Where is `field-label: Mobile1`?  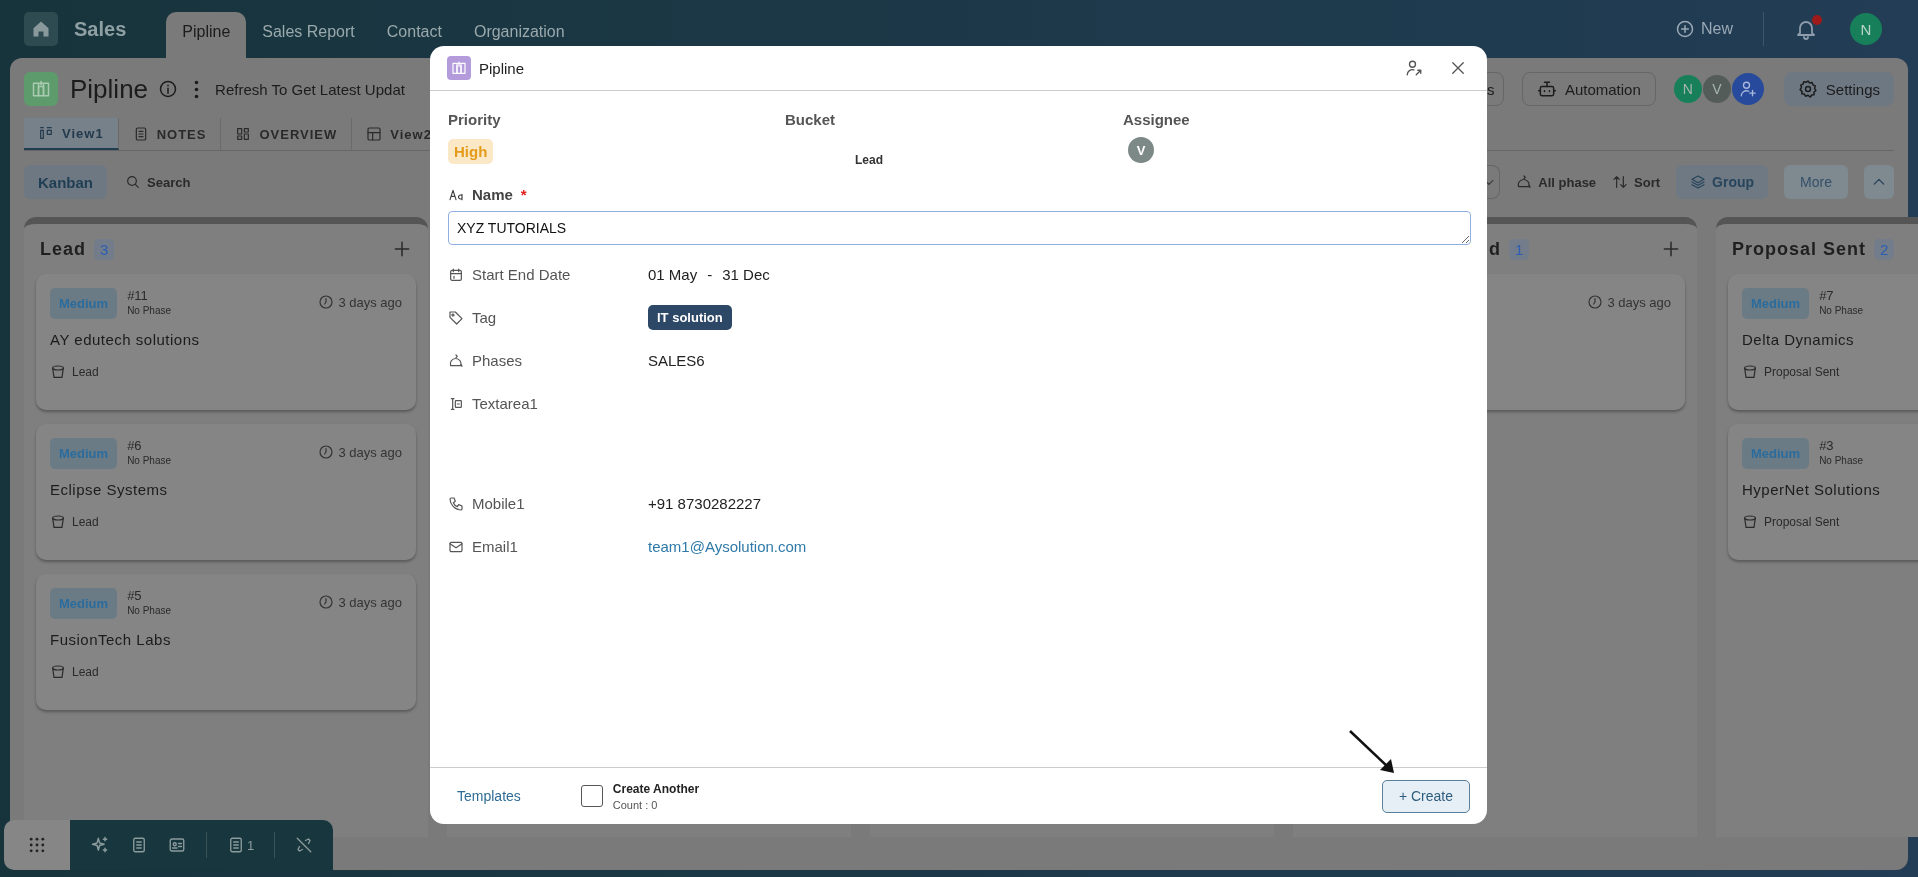 field-label: Mobile1 is located at coordinates (498, 503).